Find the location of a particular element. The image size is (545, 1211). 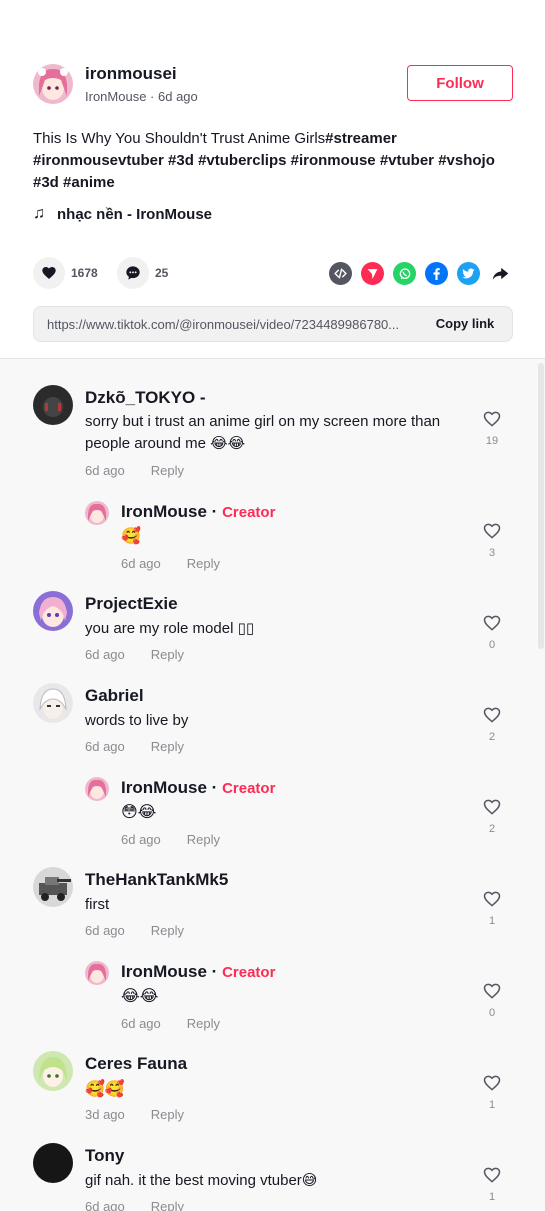

author-username: ironmousei is located at coordinates (131, 74).